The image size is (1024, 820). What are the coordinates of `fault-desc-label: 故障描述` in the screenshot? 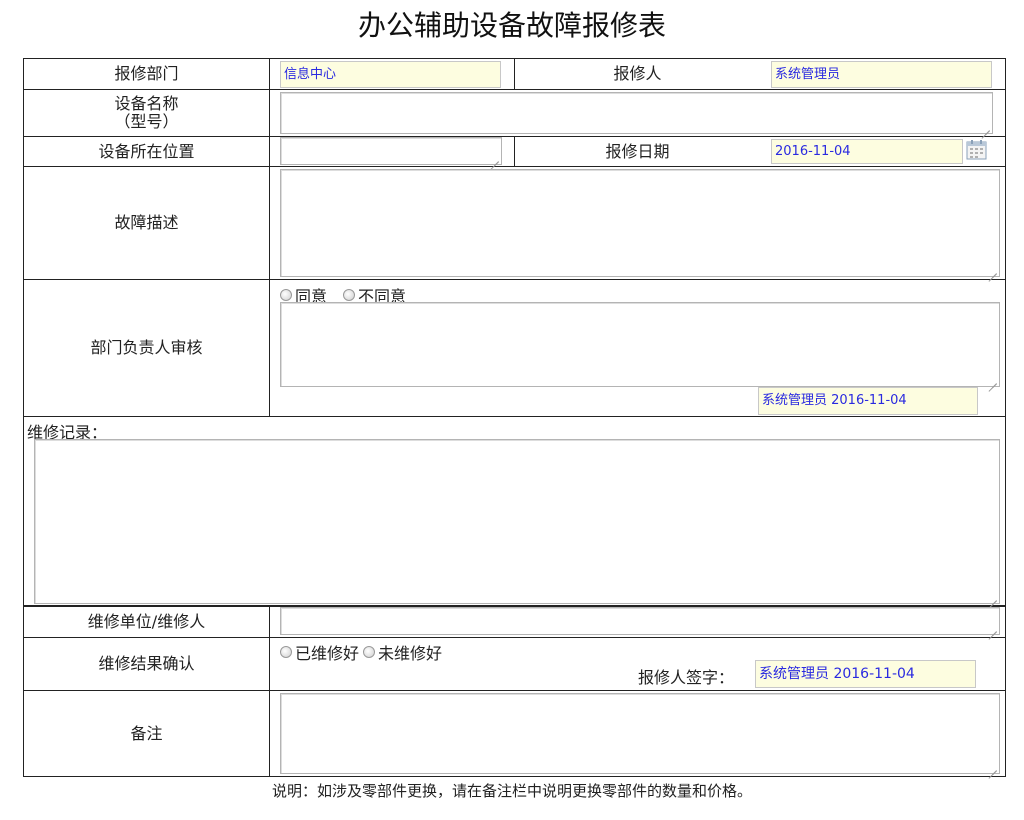 It's located at (146, 222).